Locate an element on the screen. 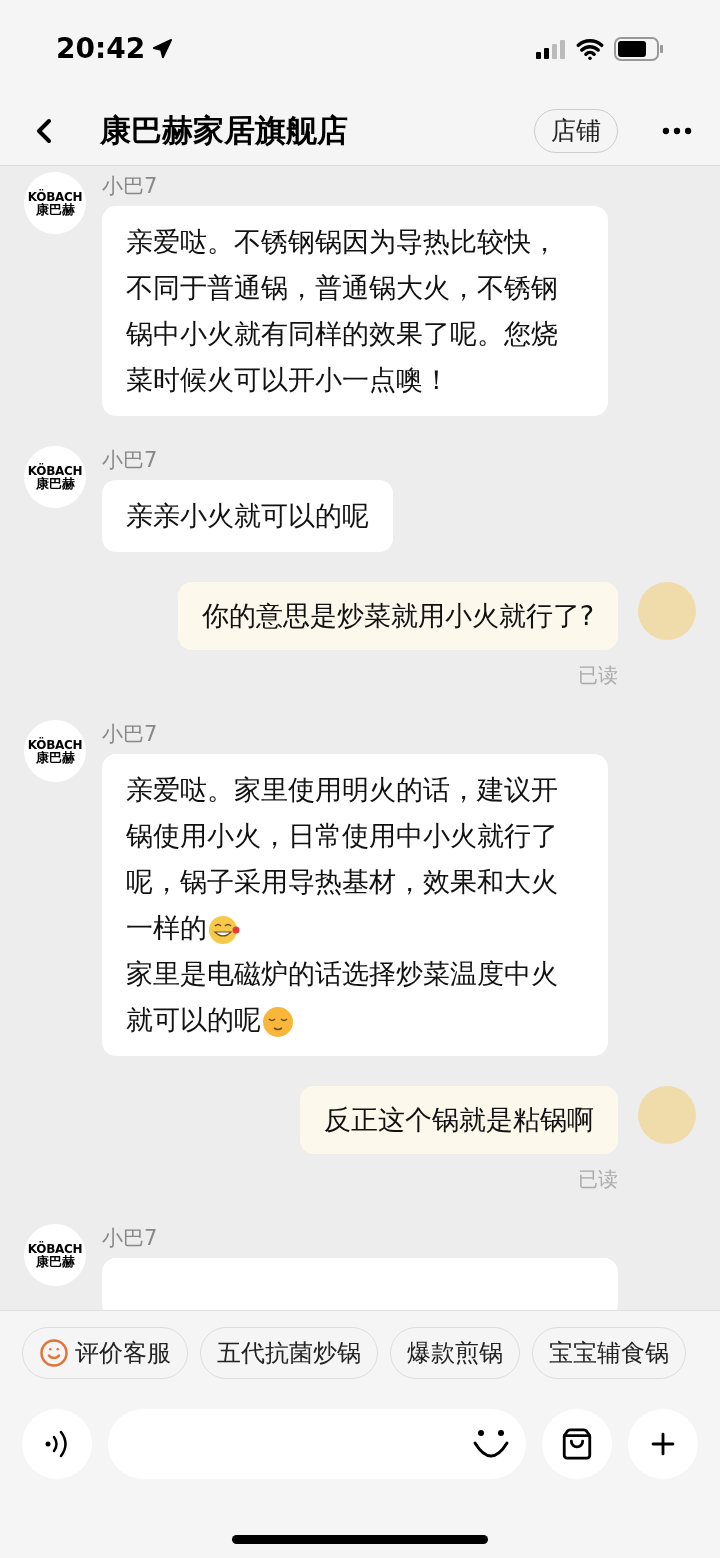 This screenshot has height=1558, width=720. smile-icon is located at coordinates (54, 1353).